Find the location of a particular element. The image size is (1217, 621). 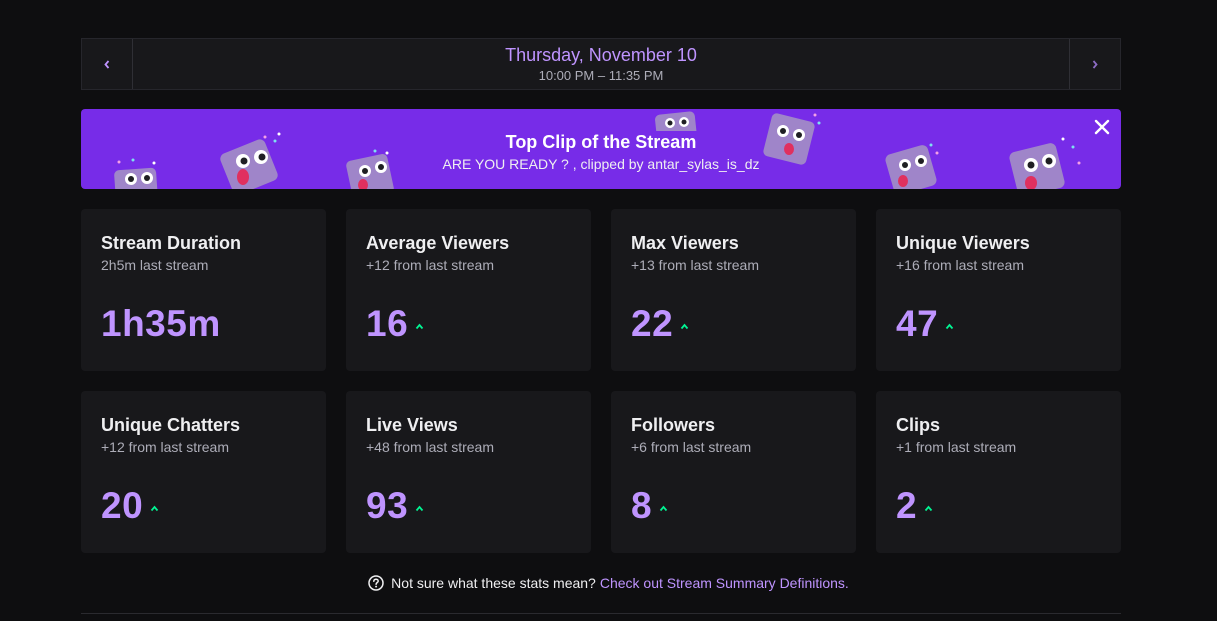

stat-value-row: 20 is located at coordinates (130, 506).